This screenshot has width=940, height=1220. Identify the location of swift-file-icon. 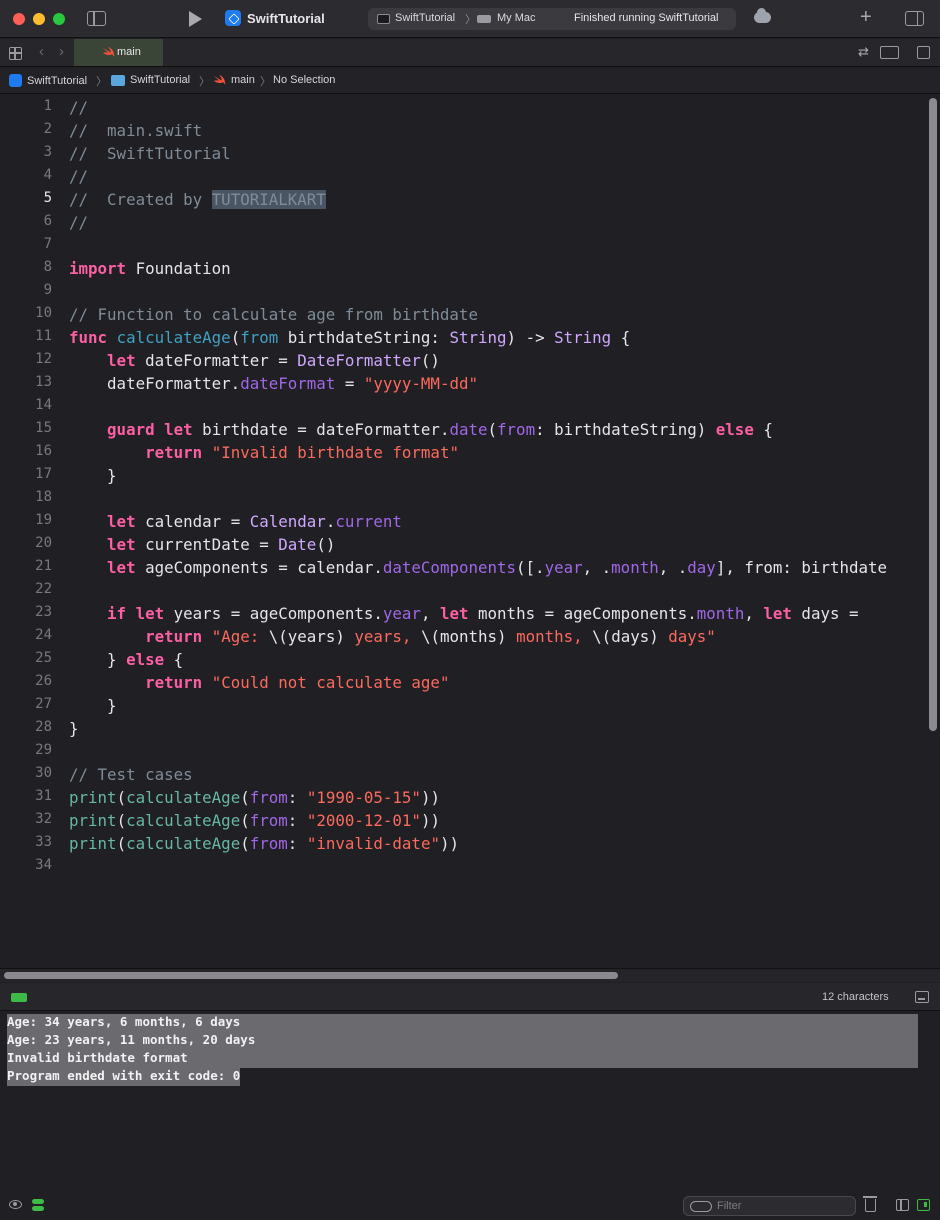
(220, 79).